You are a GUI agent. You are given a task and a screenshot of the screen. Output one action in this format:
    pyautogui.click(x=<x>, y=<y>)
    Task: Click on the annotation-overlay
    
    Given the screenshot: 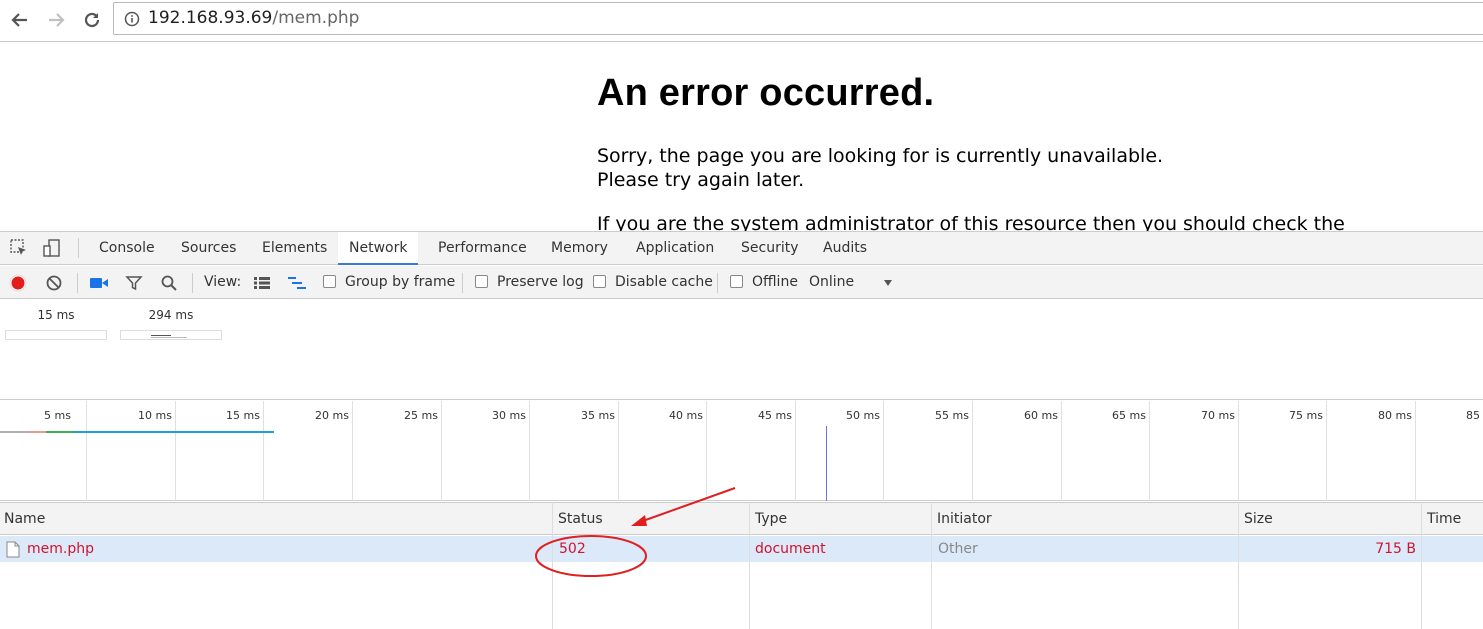 What is the action you would take?
    pyautogui.click(x=635, y=532)
    